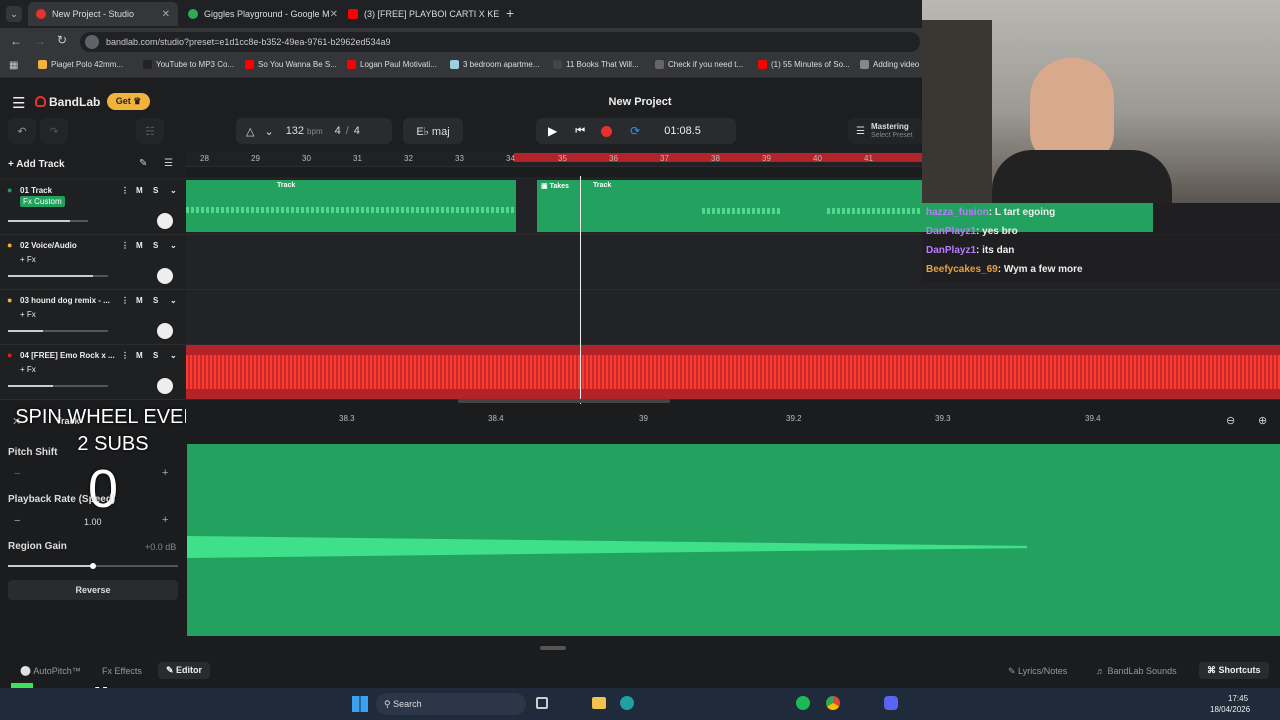 This screenshot has width=1280, height=720. I want to click on track-header: ● 02 Voice/Audio + Fx ⋮ M S ⌄, so click(93, 262).